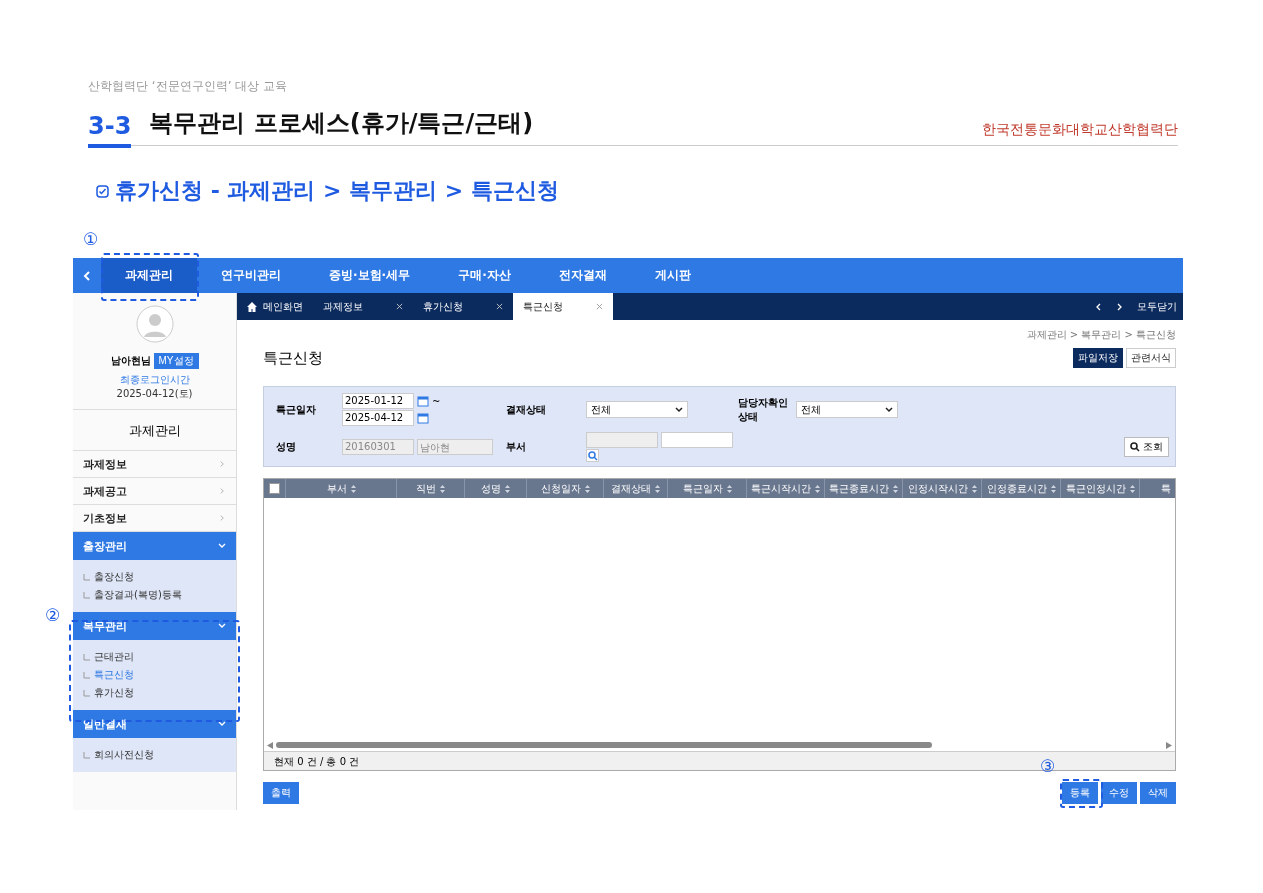 The height and width of the screenshot is (893, 1263). Describe the element at coordinates (1048, 766) in the screenshot. I see `callout-number: ③` at that location.